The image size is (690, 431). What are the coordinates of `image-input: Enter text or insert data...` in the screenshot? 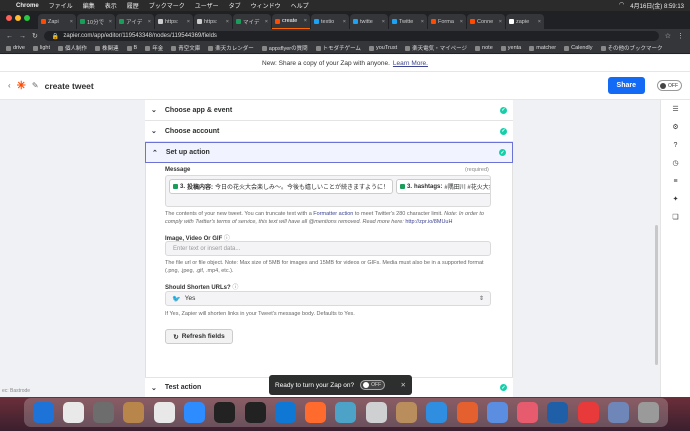 It's located at (328, 248).